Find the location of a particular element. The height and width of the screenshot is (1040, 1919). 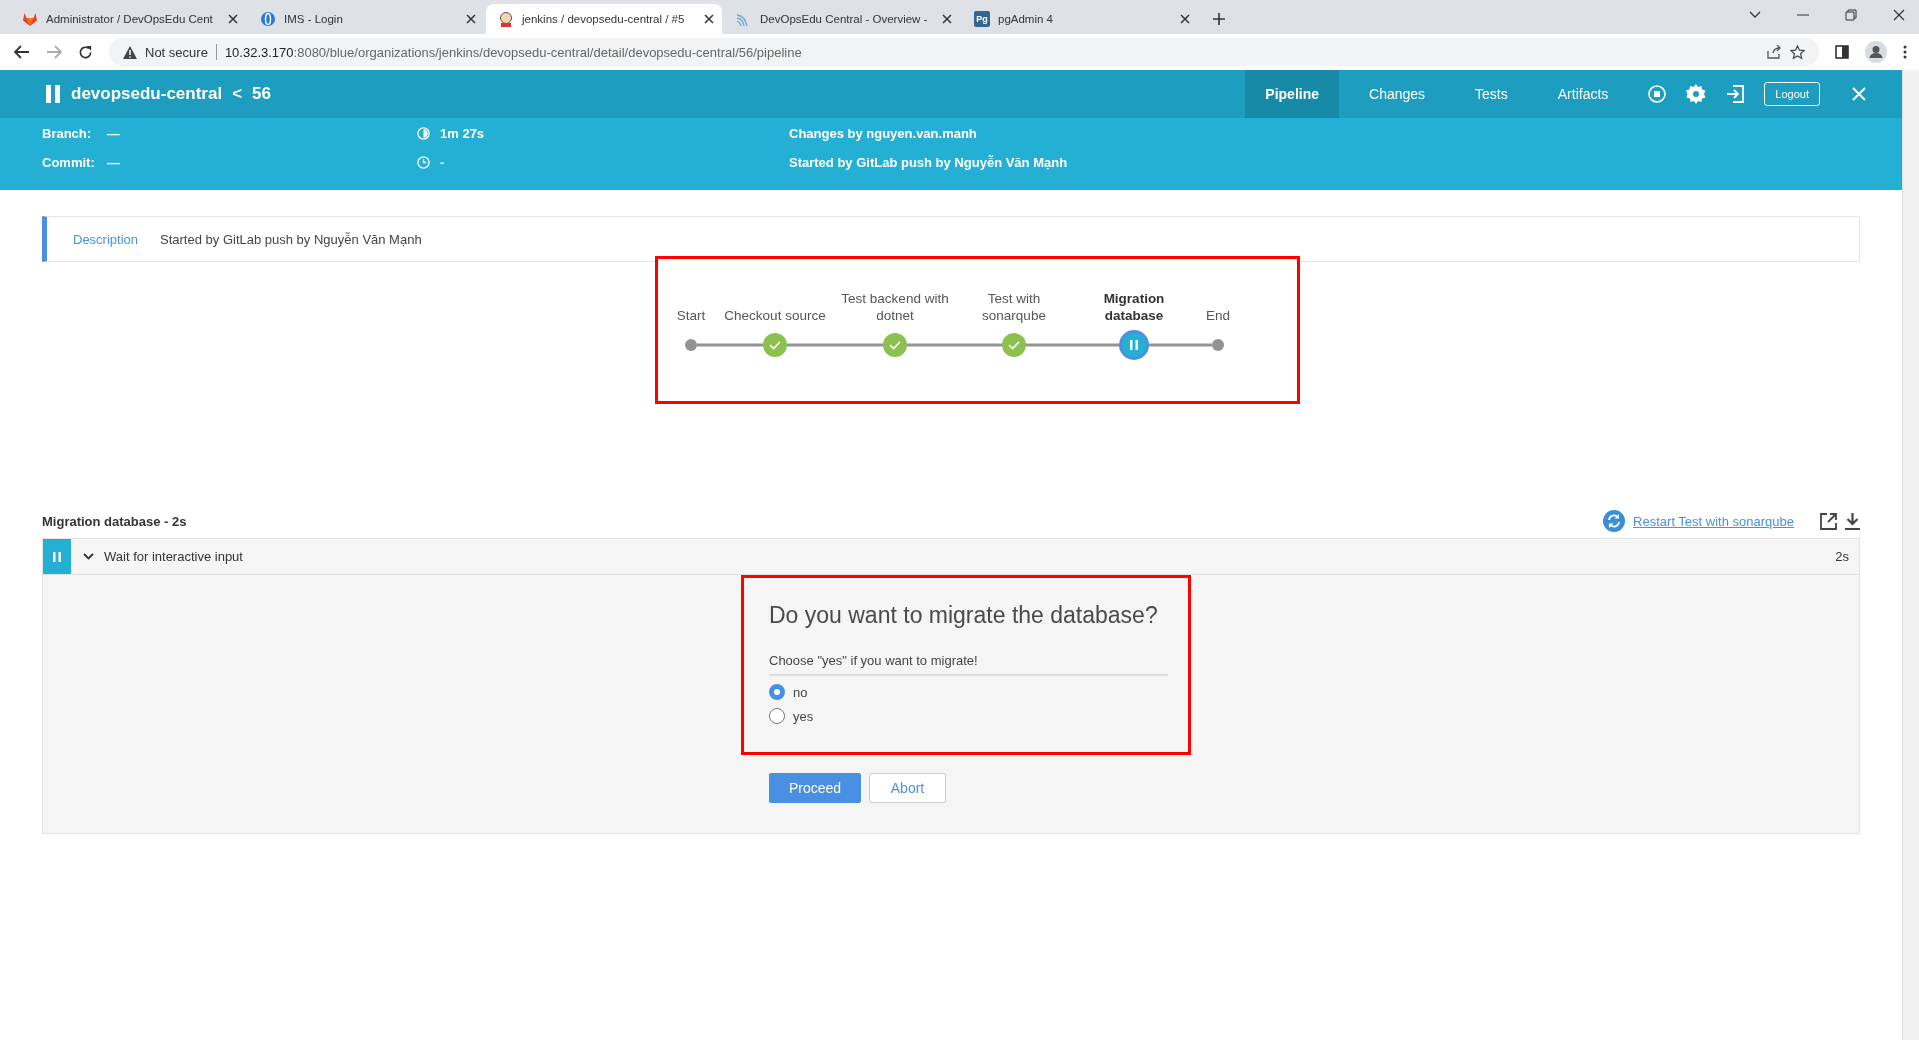

exit-icon is located at coordinates (1735, 94).